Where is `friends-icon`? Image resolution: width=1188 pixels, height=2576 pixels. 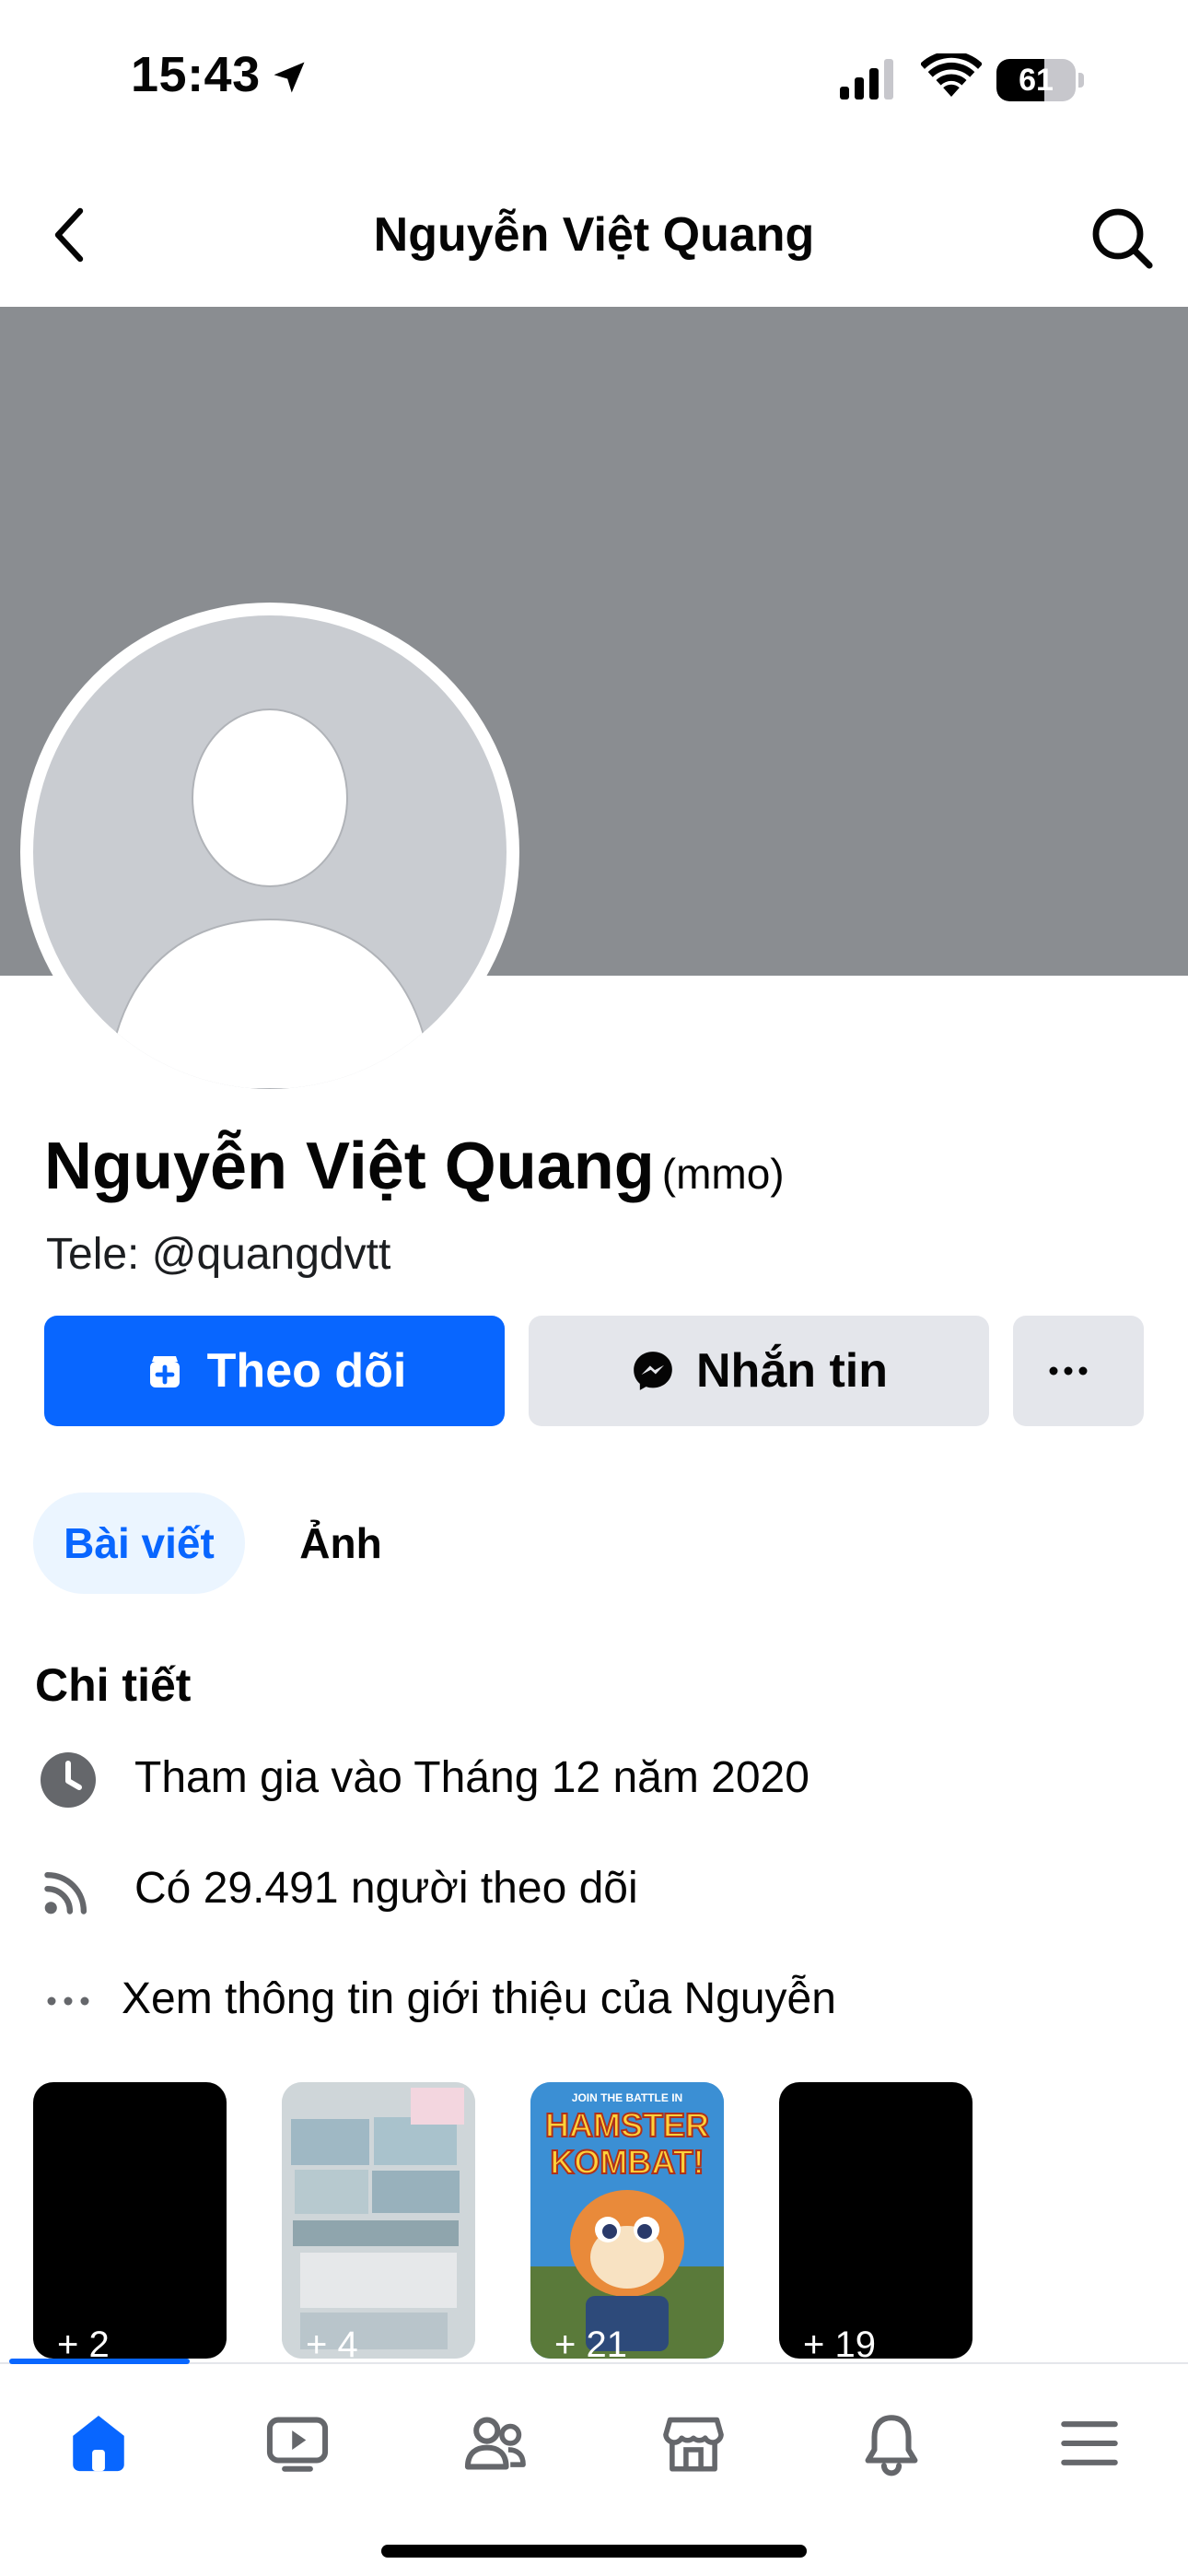 friends-icon is located at coordinates (495, 2443).